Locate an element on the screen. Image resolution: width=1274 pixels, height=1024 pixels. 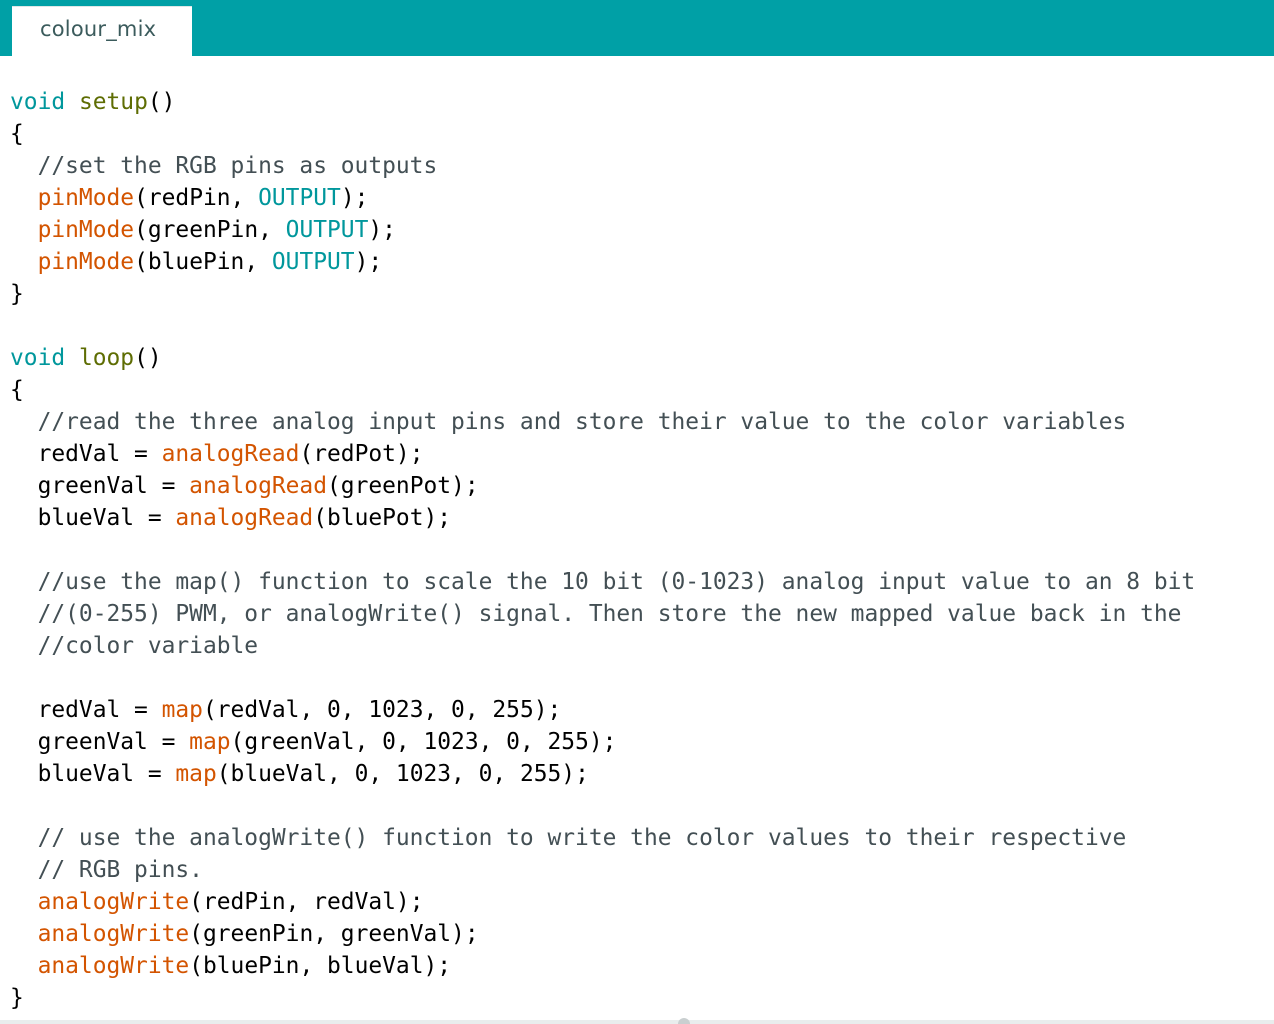
code-line: redVal = map(redVal, 0, 1023, 0, 255); is located at coordinates (602, 710).